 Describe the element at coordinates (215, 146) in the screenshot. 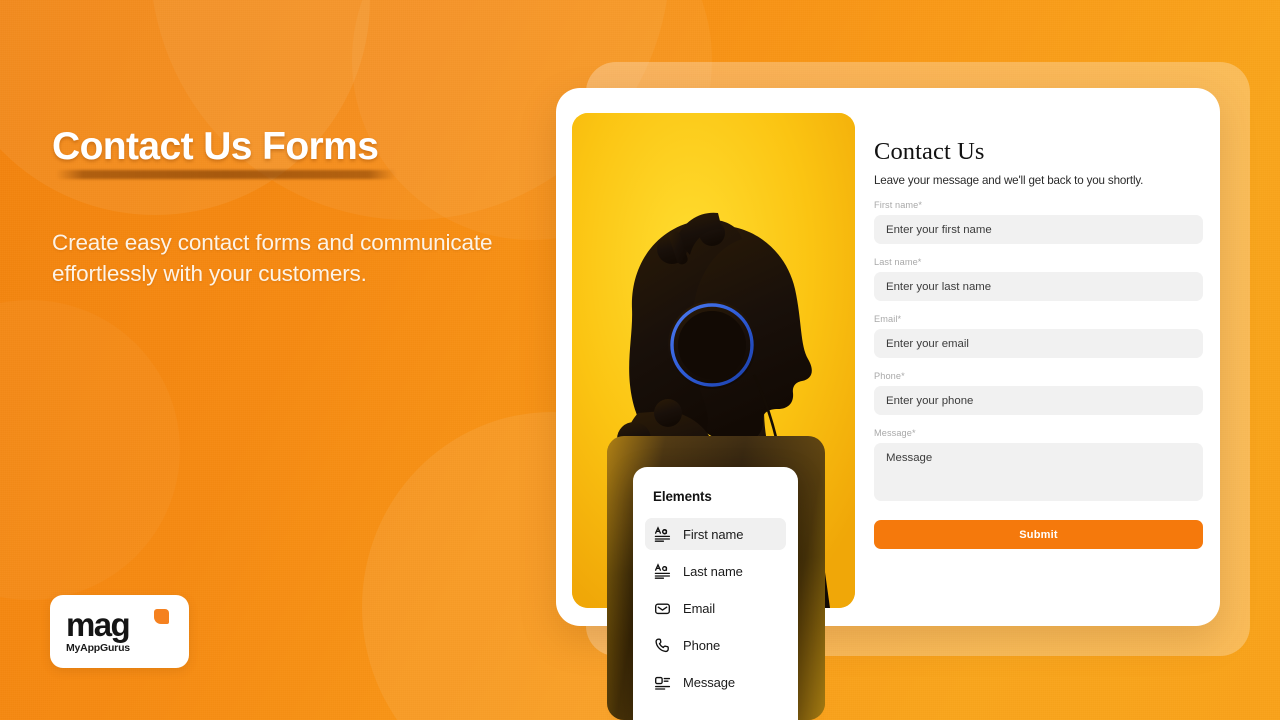

I see `page-title: Contact Us Forms` at that location.